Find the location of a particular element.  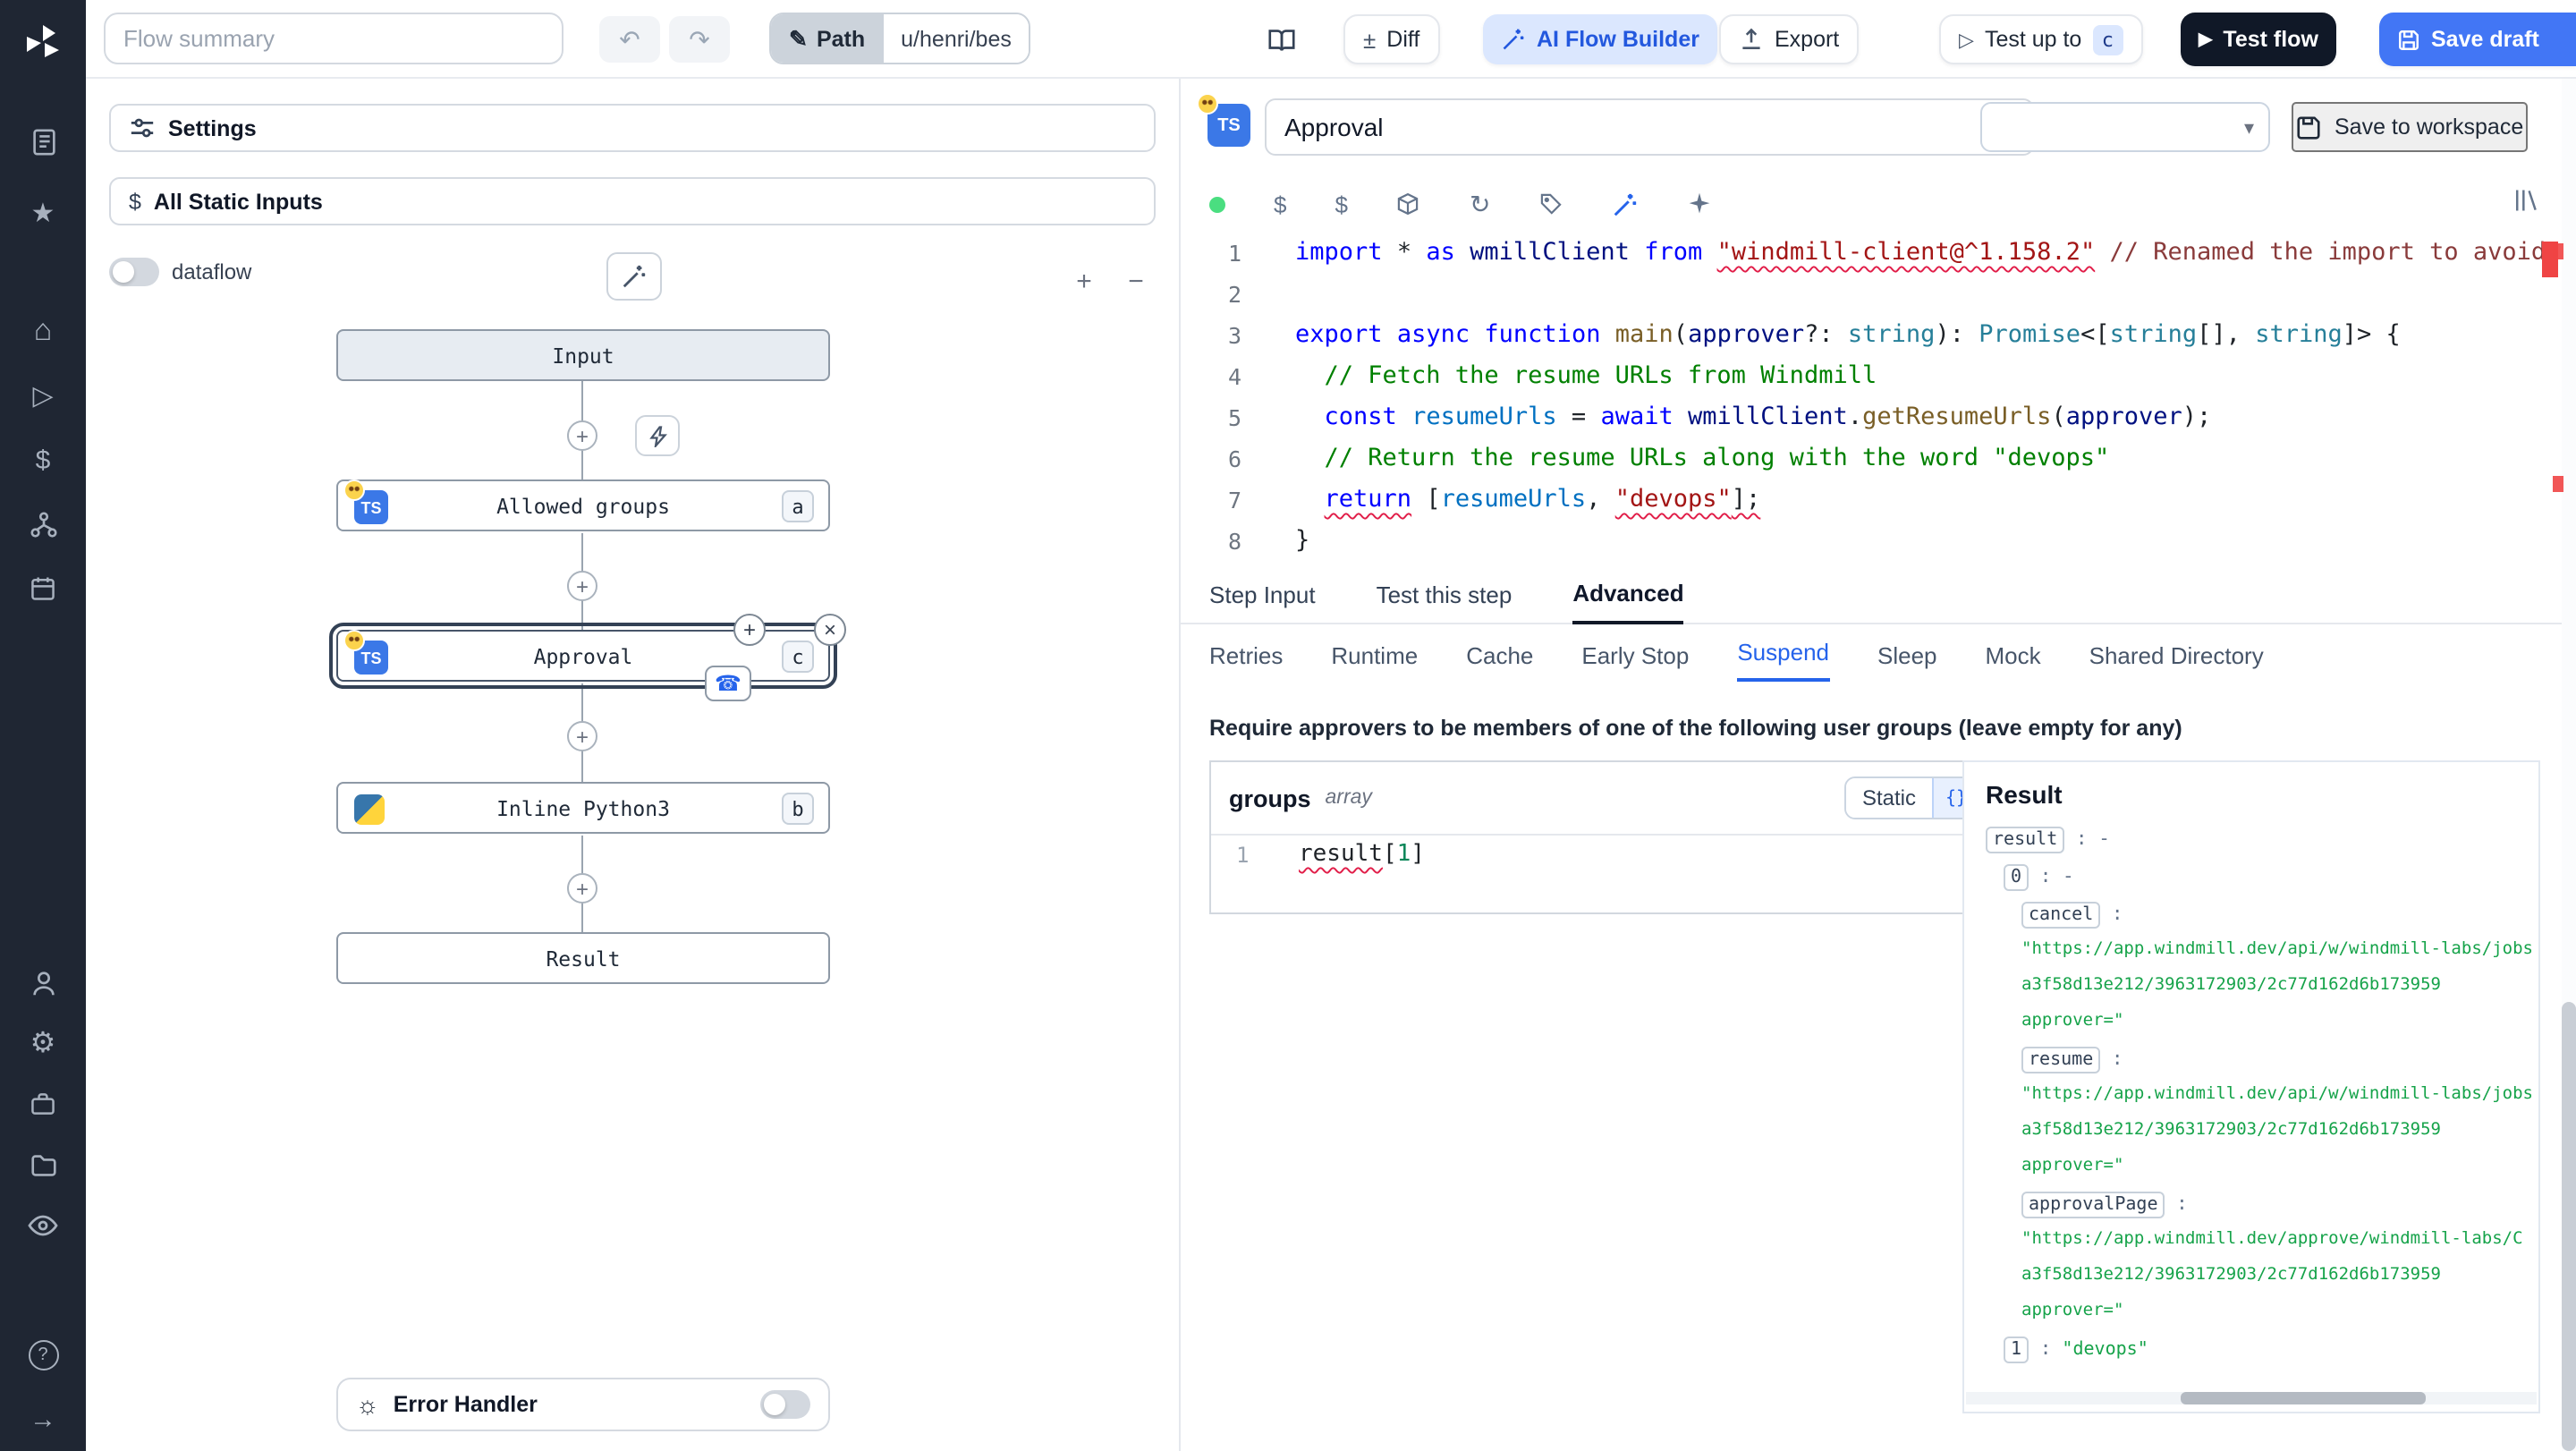

tab-test-this-step: Test this step is located at coordinates (1445, 602).